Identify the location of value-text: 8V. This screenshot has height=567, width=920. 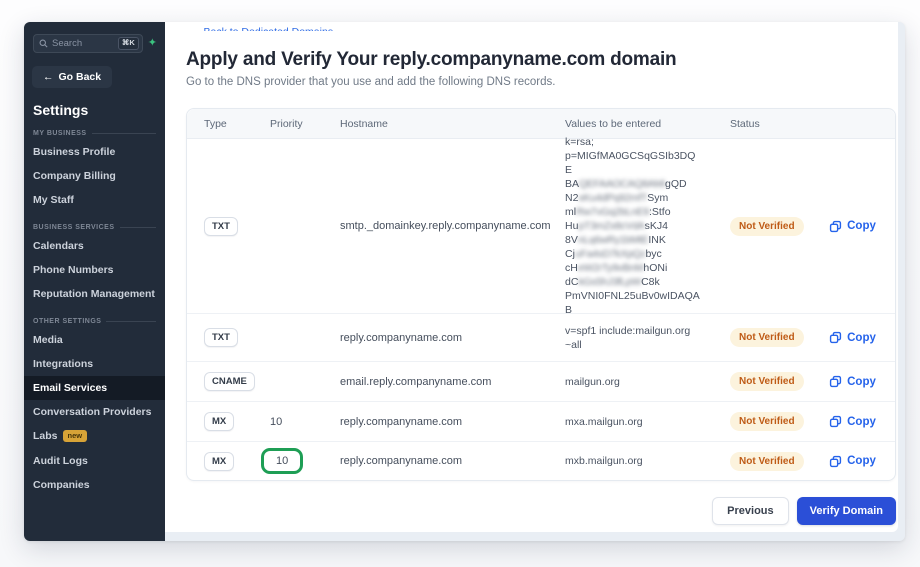
(571, 240).